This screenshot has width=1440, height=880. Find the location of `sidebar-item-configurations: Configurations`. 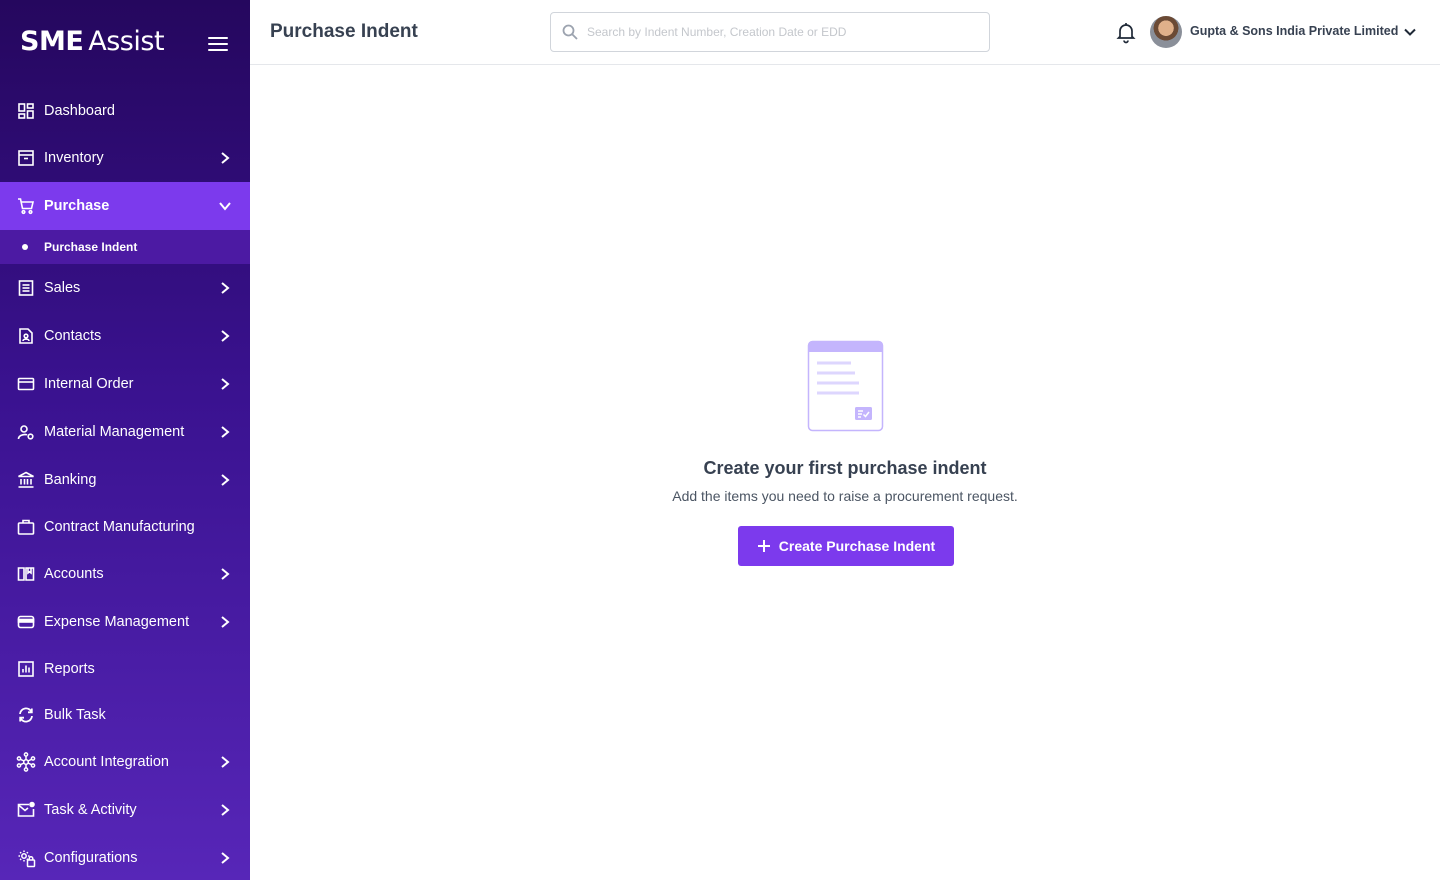

sidebar-item-configurations: Configurations is located at coordinates (125, 857).